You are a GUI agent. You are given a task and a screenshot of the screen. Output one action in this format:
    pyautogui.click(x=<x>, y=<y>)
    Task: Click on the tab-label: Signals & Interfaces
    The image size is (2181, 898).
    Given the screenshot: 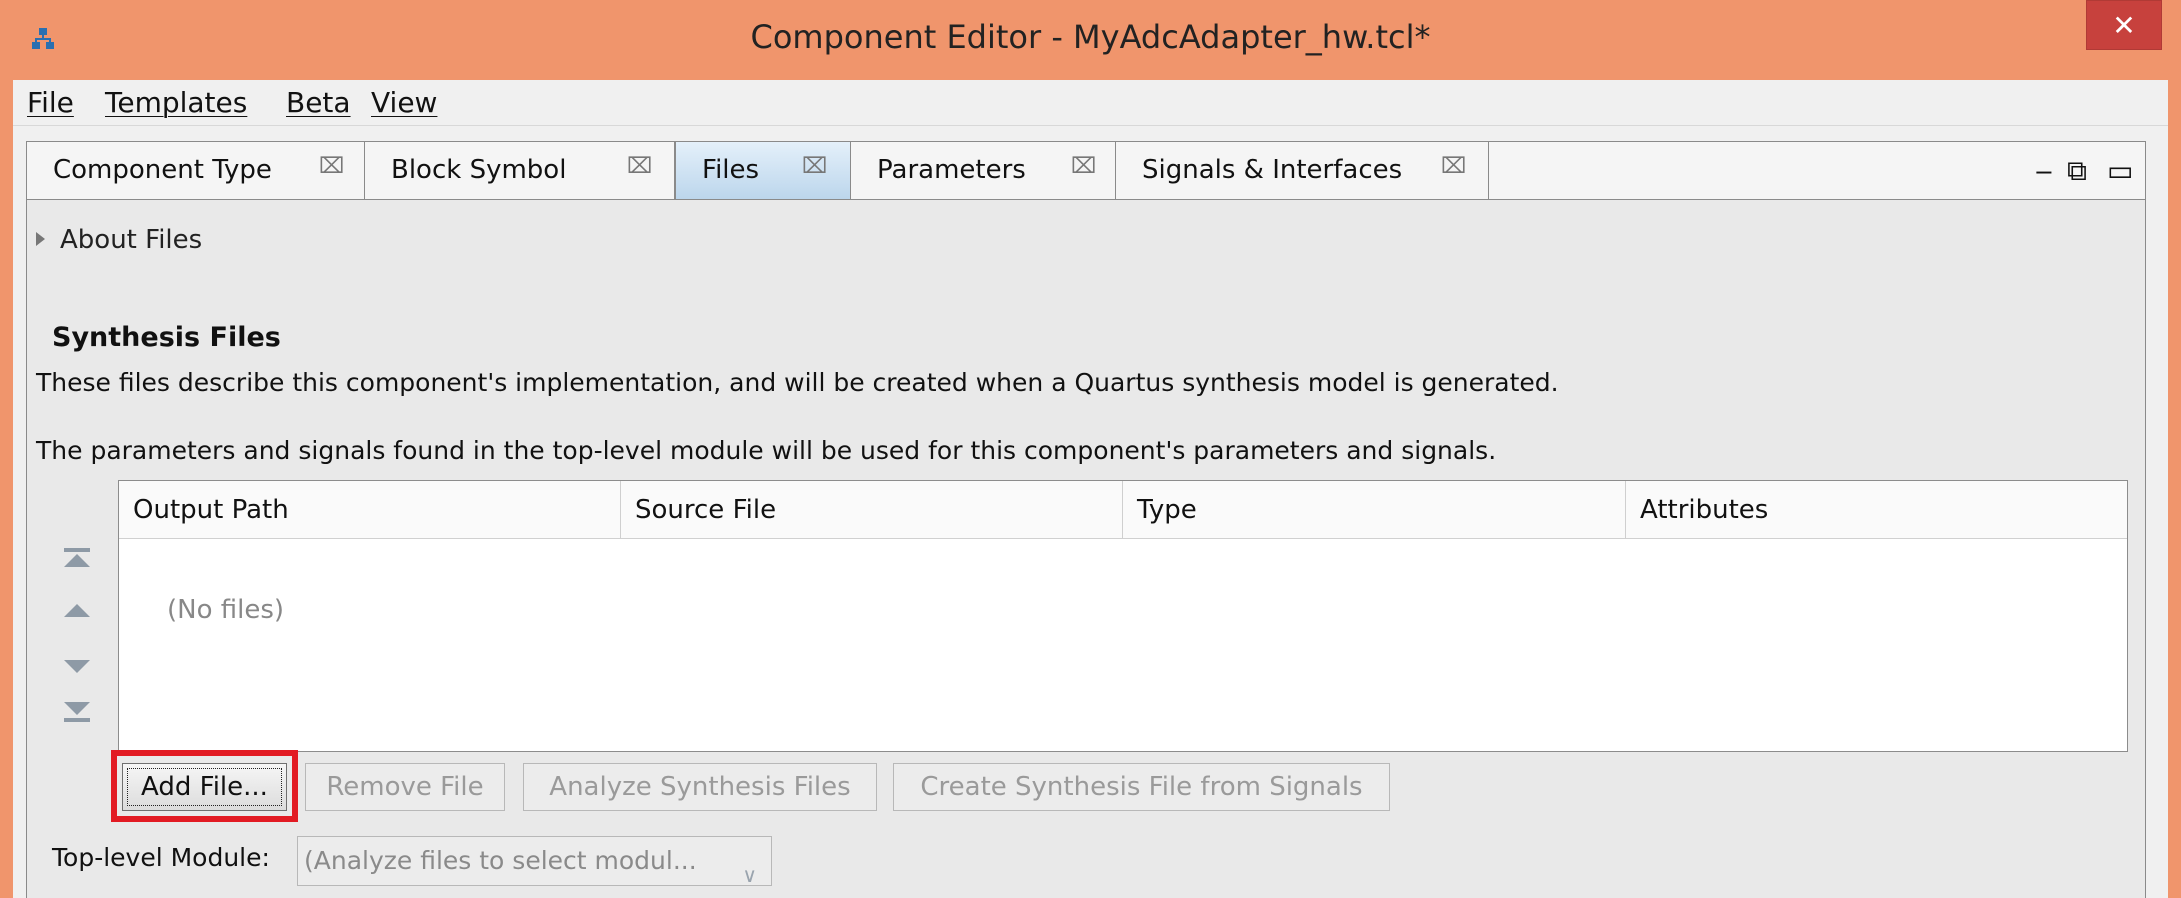 What is the action you would take?
    pyautogui.click(x=1272, y=170)
    